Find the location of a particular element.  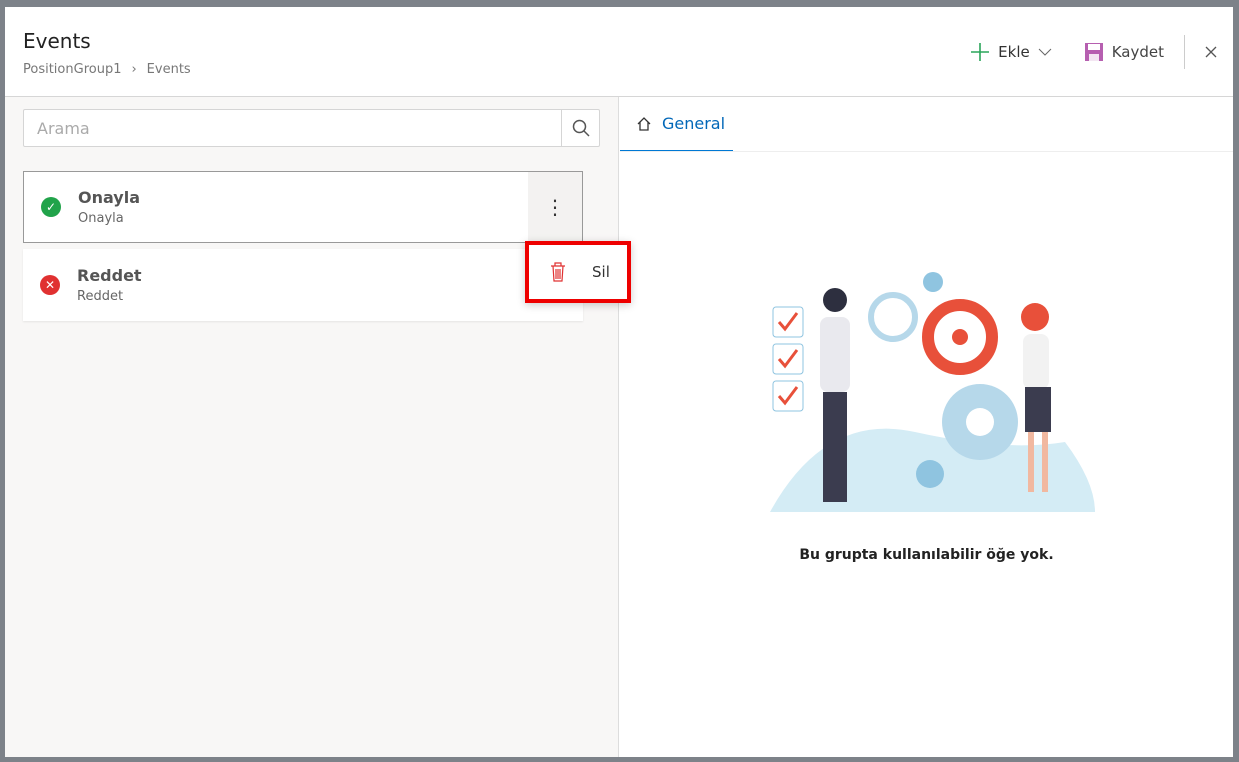

close-button is located at coordinates (1211, 52).